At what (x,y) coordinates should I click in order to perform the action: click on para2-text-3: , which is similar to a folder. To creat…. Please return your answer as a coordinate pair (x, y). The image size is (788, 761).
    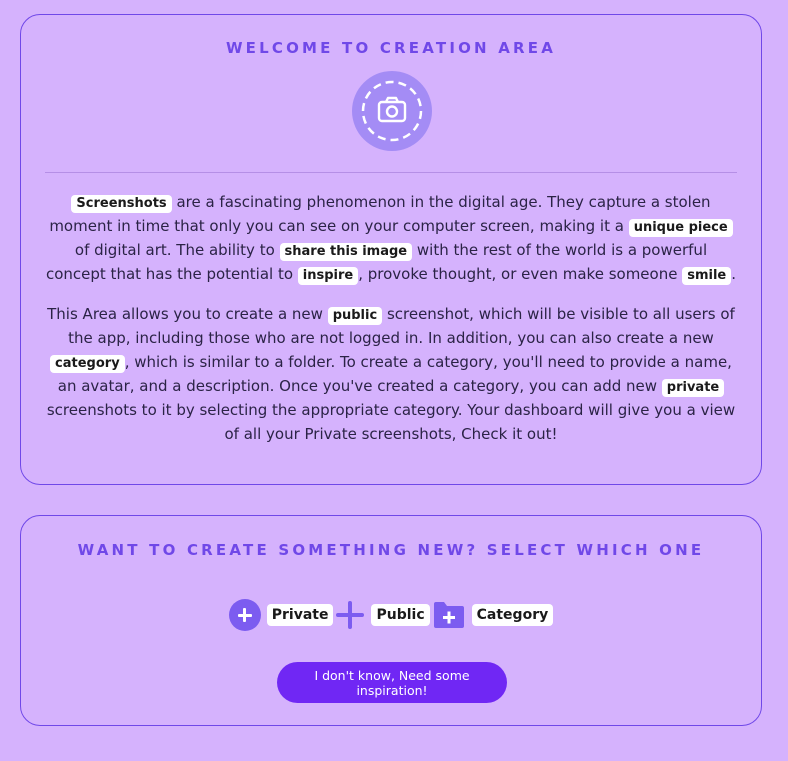
    Looking at the image, I should click on (394, 374).